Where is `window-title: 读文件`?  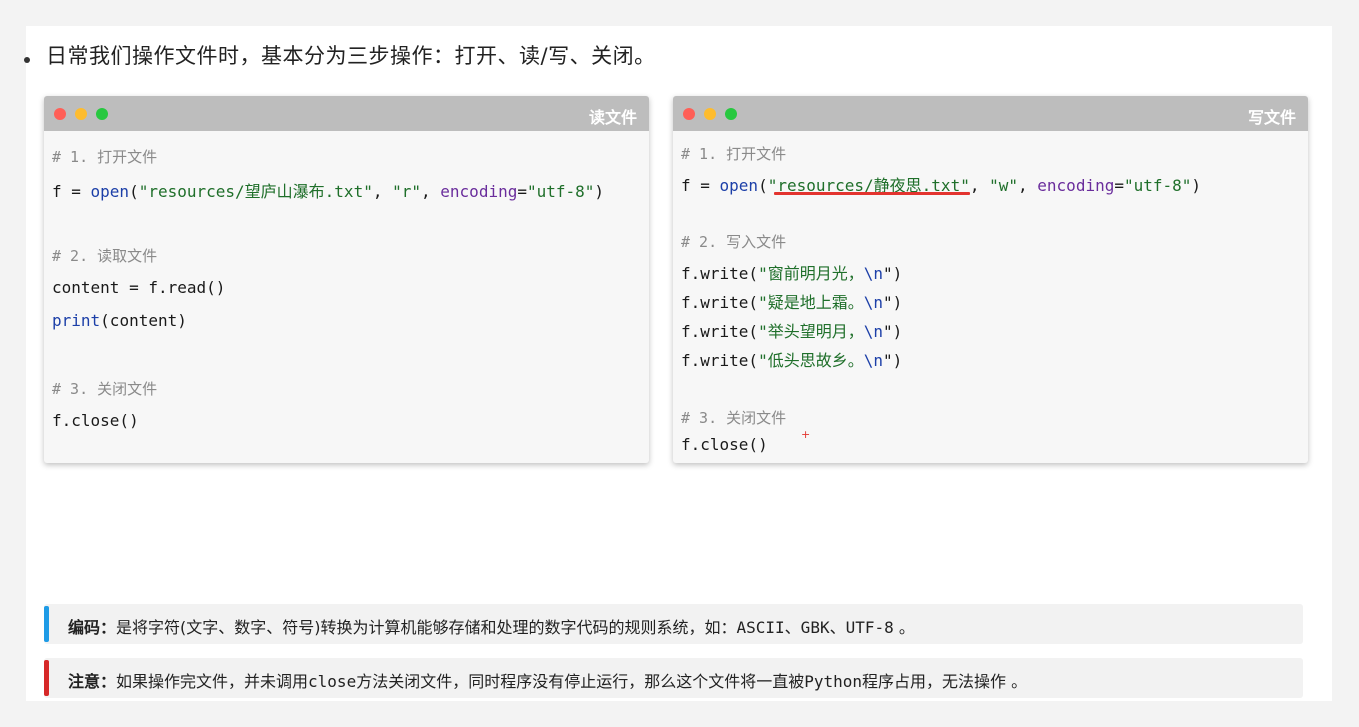
window-title: 读文件 is located at coordinates (612, 117).